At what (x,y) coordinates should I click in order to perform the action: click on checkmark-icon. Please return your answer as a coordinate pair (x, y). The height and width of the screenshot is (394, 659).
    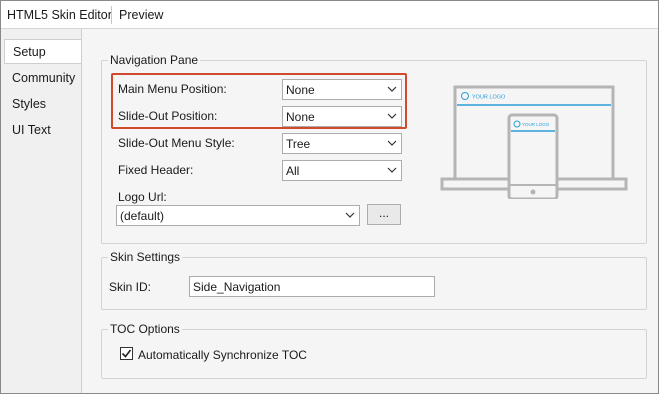
    Looking at the image, I should click on (126, 353).